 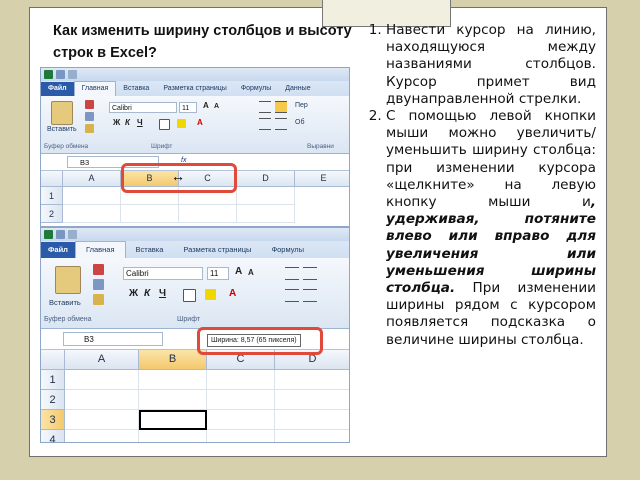 What do you see at coordinates (62, 129) in the screenshot?
I see `paste-button-label: Вставить` at bounding box center [62, 129].